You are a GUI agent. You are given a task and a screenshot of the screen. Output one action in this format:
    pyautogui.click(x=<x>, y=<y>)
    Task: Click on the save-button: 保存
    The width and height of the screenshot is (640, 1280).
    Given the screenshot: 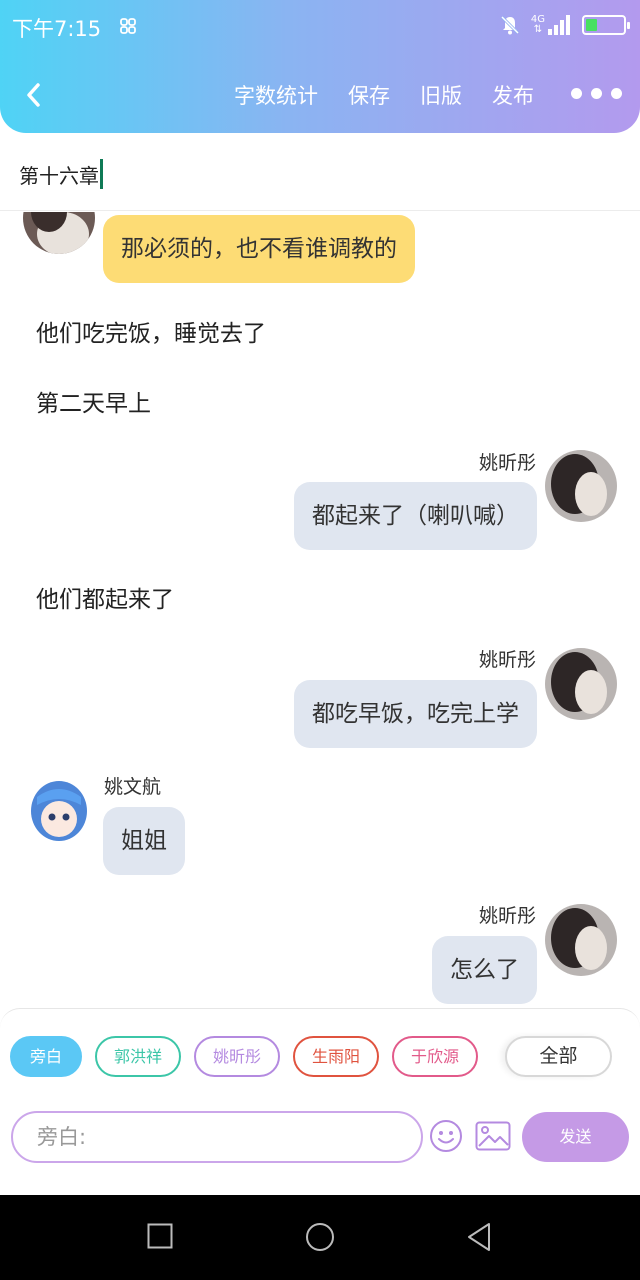 What is the action you would take?
    pyautogui.click(x=369, y=95)
    